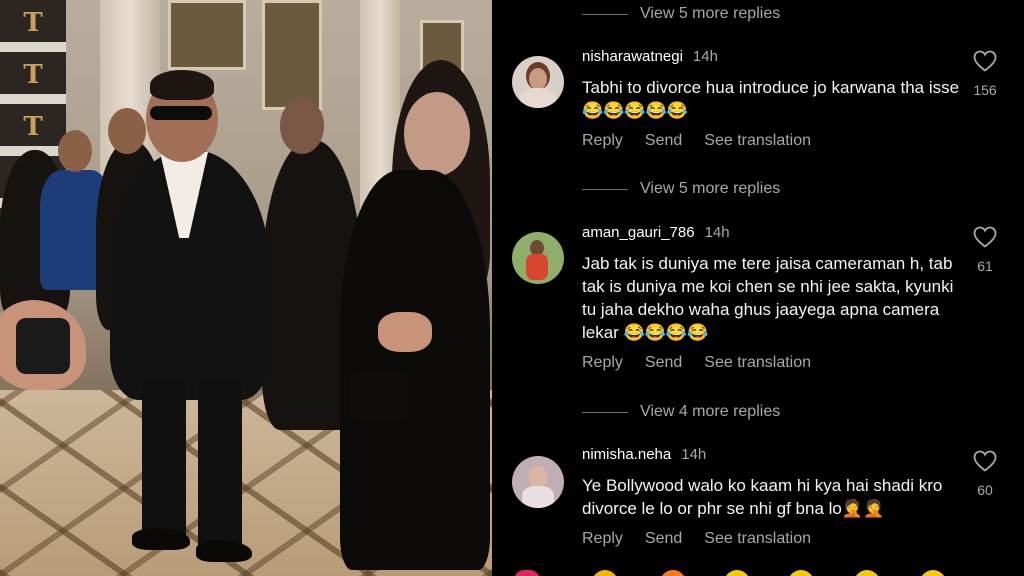 The height and width of the screenshot is (576, 1024). Describe the element at coordinates (381, 396) in the screenshot. I see `handbag` at that location.